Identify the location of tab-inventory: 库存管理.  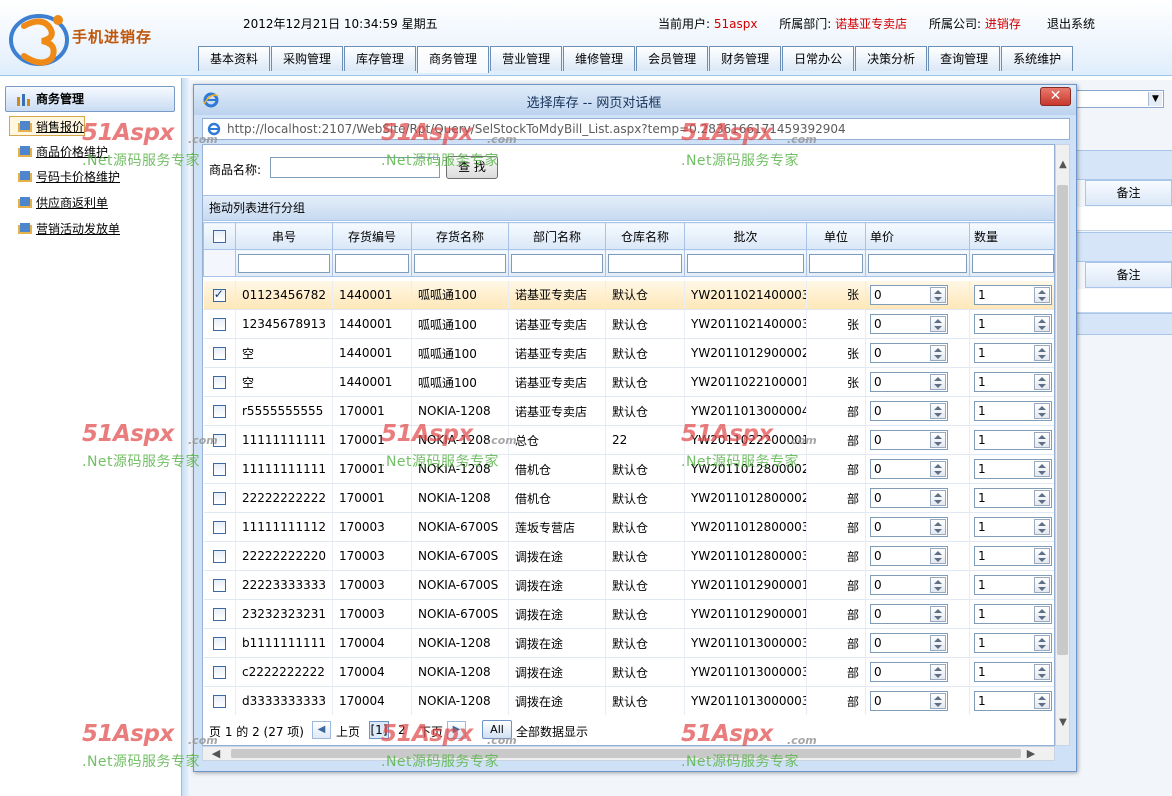
(380, 58).